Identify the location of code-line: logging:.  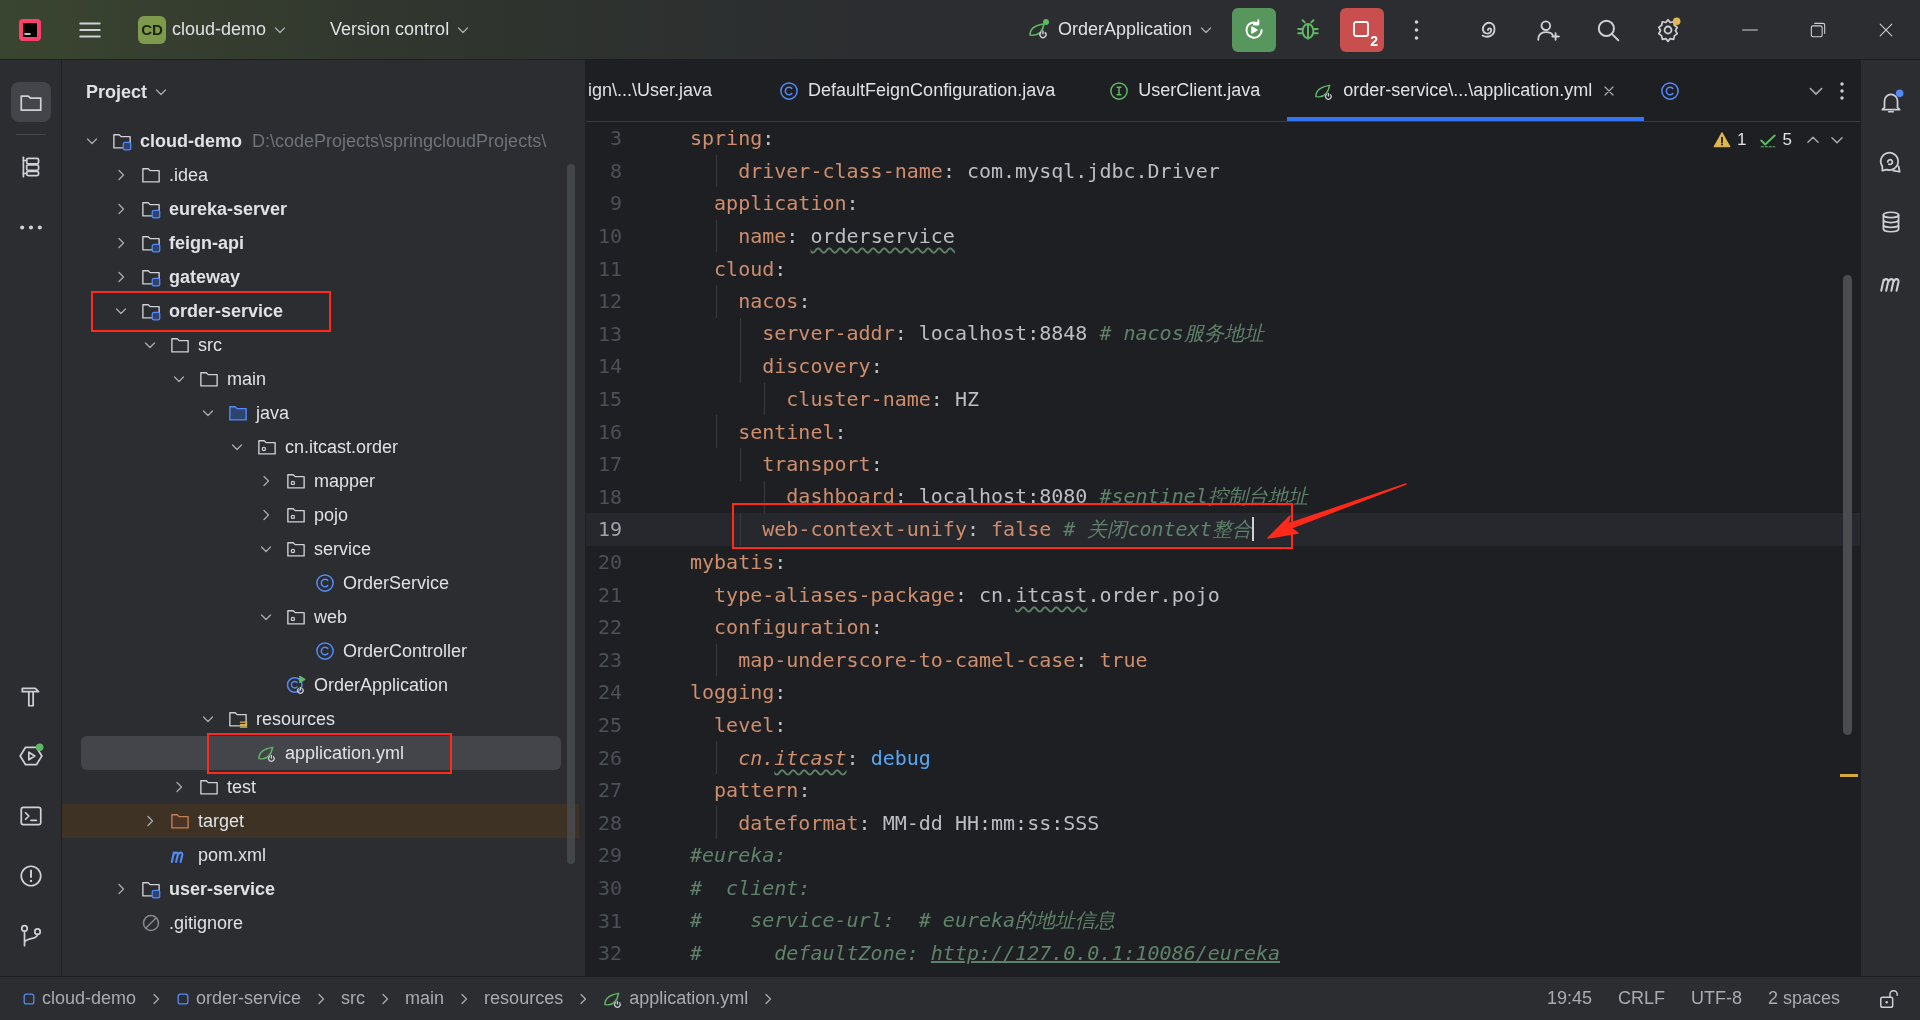
(738, 692).